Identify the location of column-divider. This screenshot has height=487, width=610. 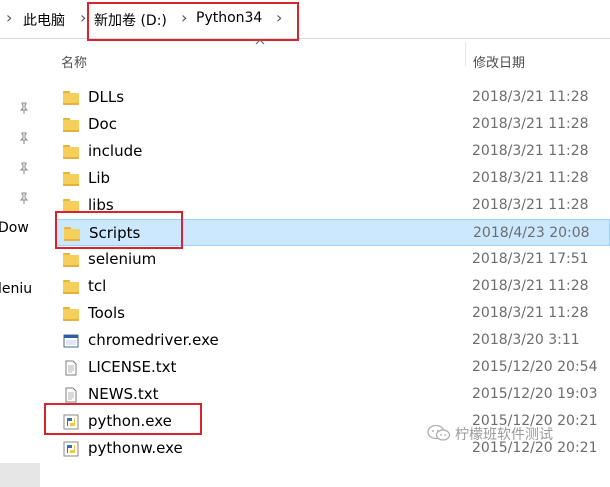
(465, 54).